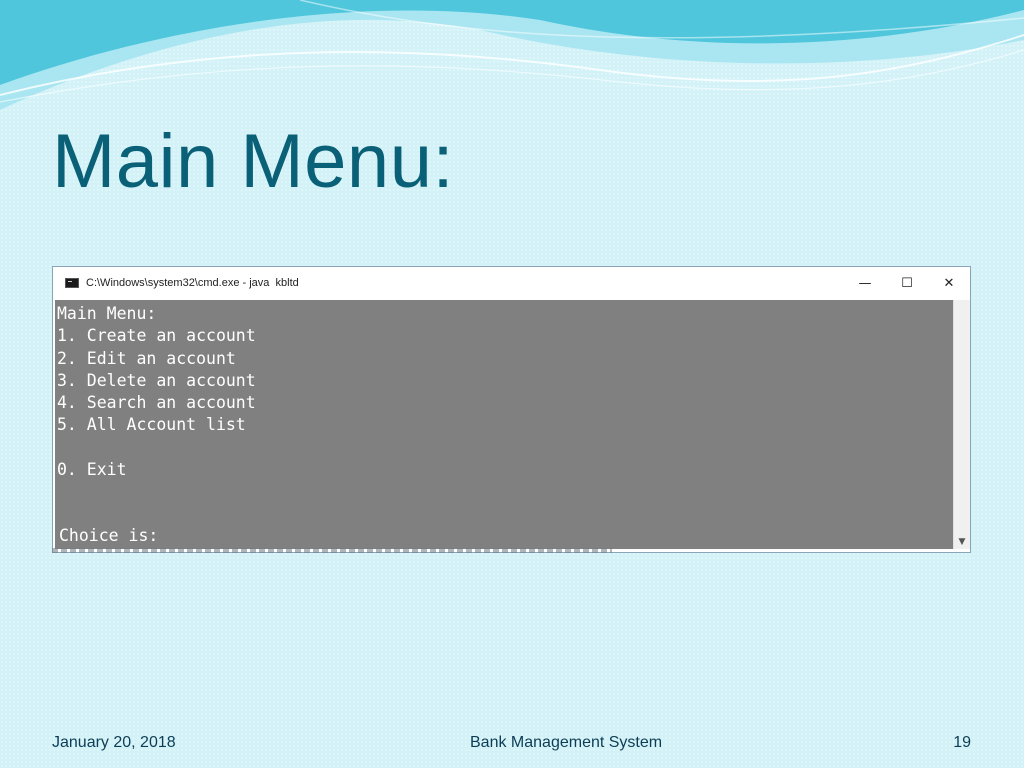 The height and width of the screenshot is (768, 1024). What do you see at coordinates (865, 283) in the screenshot?
I see `minimize-button: —` at bounding box center [865, 283].